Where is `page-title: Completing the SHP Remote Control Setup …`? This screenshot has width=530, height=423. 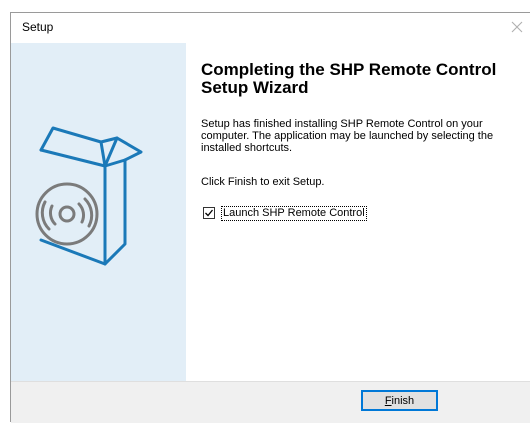 page-title: Completing the SHP Remote Control Setup … is located at coordinates (349, 78).